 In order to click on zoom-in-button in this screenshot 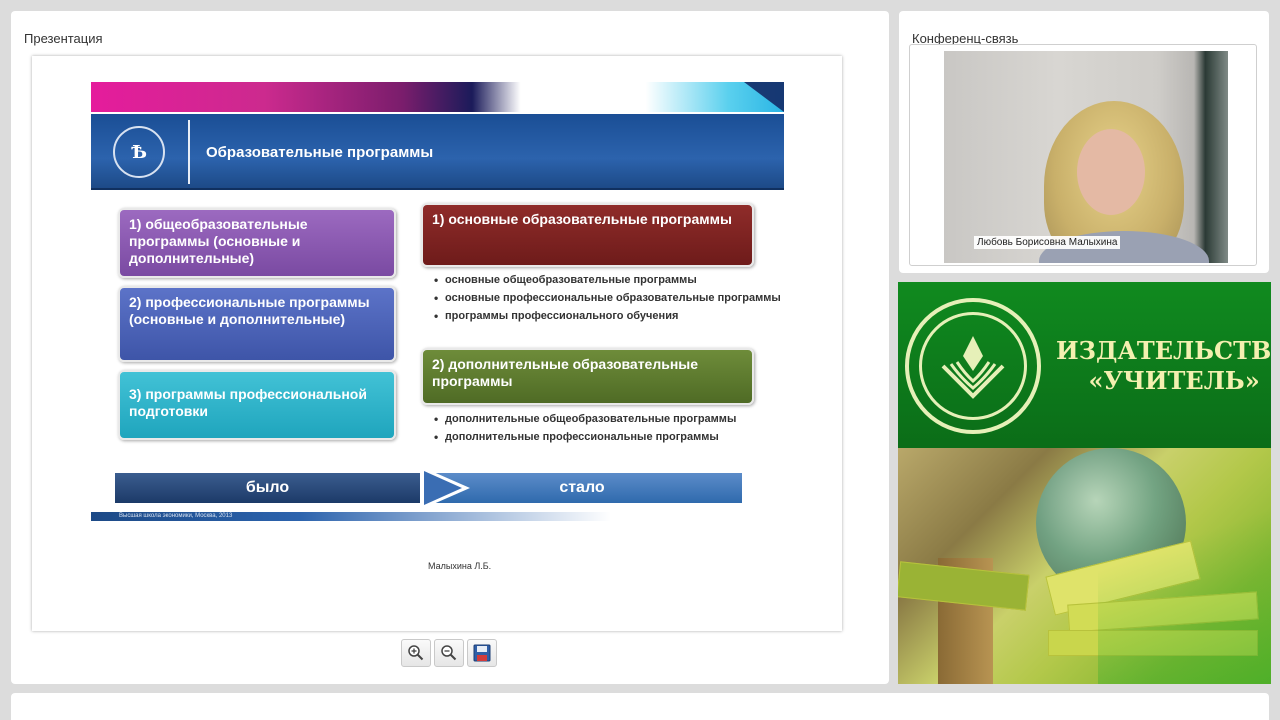, I will do `click(416, 653)`.